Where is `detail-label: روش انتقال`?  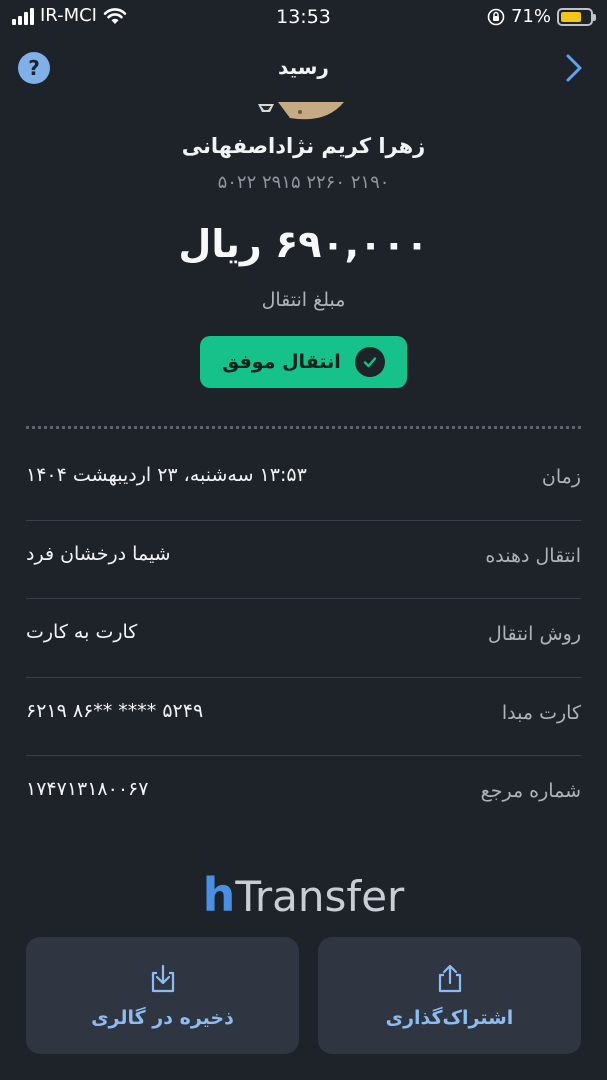
detail-label: روش انتقال is located at coordinates (534, 634).